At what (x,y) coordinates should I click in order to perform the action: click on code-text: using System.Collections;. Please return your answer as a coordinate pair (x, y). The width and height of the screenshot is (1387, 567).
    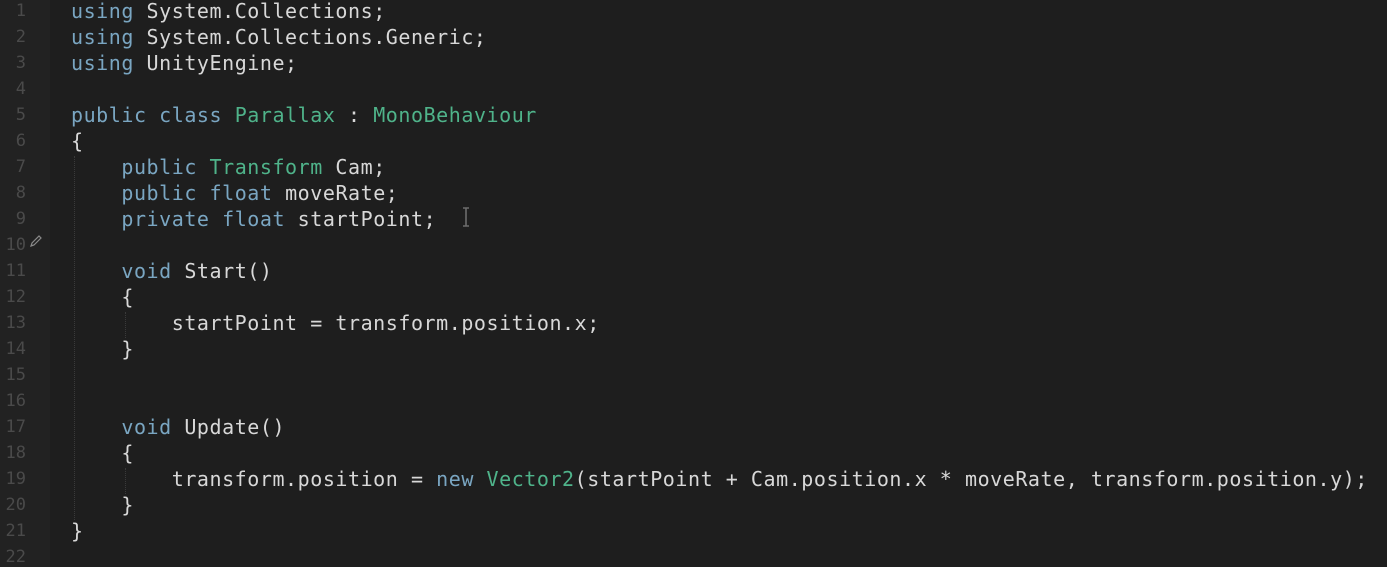
    Looking at the image, I should click on (228, 12).